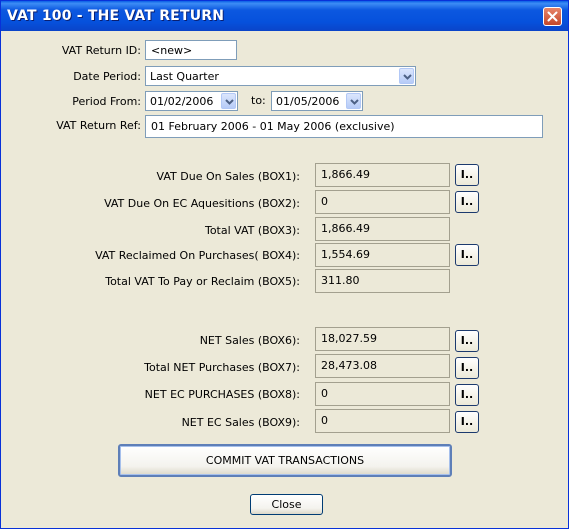 Image resolution: width=569 pixels, height=529 pixels. Describe the element at coordinates (249, 340) in the screenshot. I see `box6-label: NET Sales (BOX6):` at that location.